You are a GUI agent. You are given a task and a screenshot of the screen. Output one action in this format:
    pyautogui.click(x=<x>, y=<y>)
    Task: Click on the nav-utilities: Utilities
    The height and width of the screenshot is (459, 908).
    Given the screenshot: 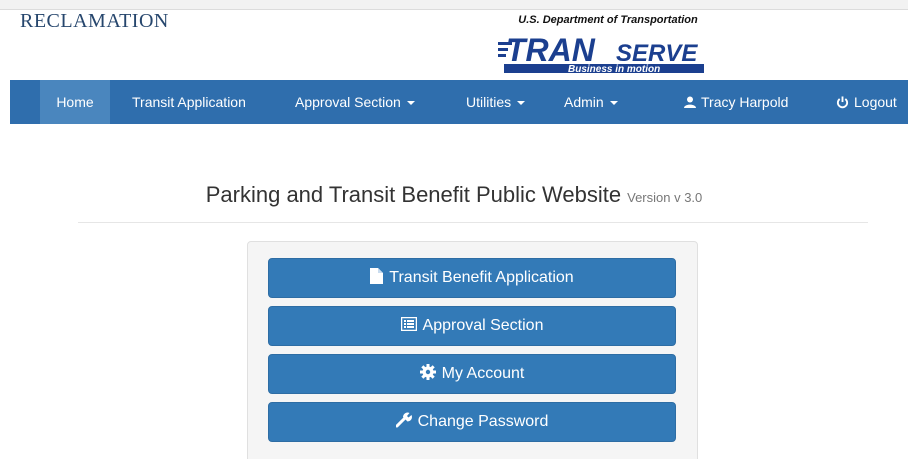 What is the action you would take?
    pyautogui.click(x=496, y=102)
    